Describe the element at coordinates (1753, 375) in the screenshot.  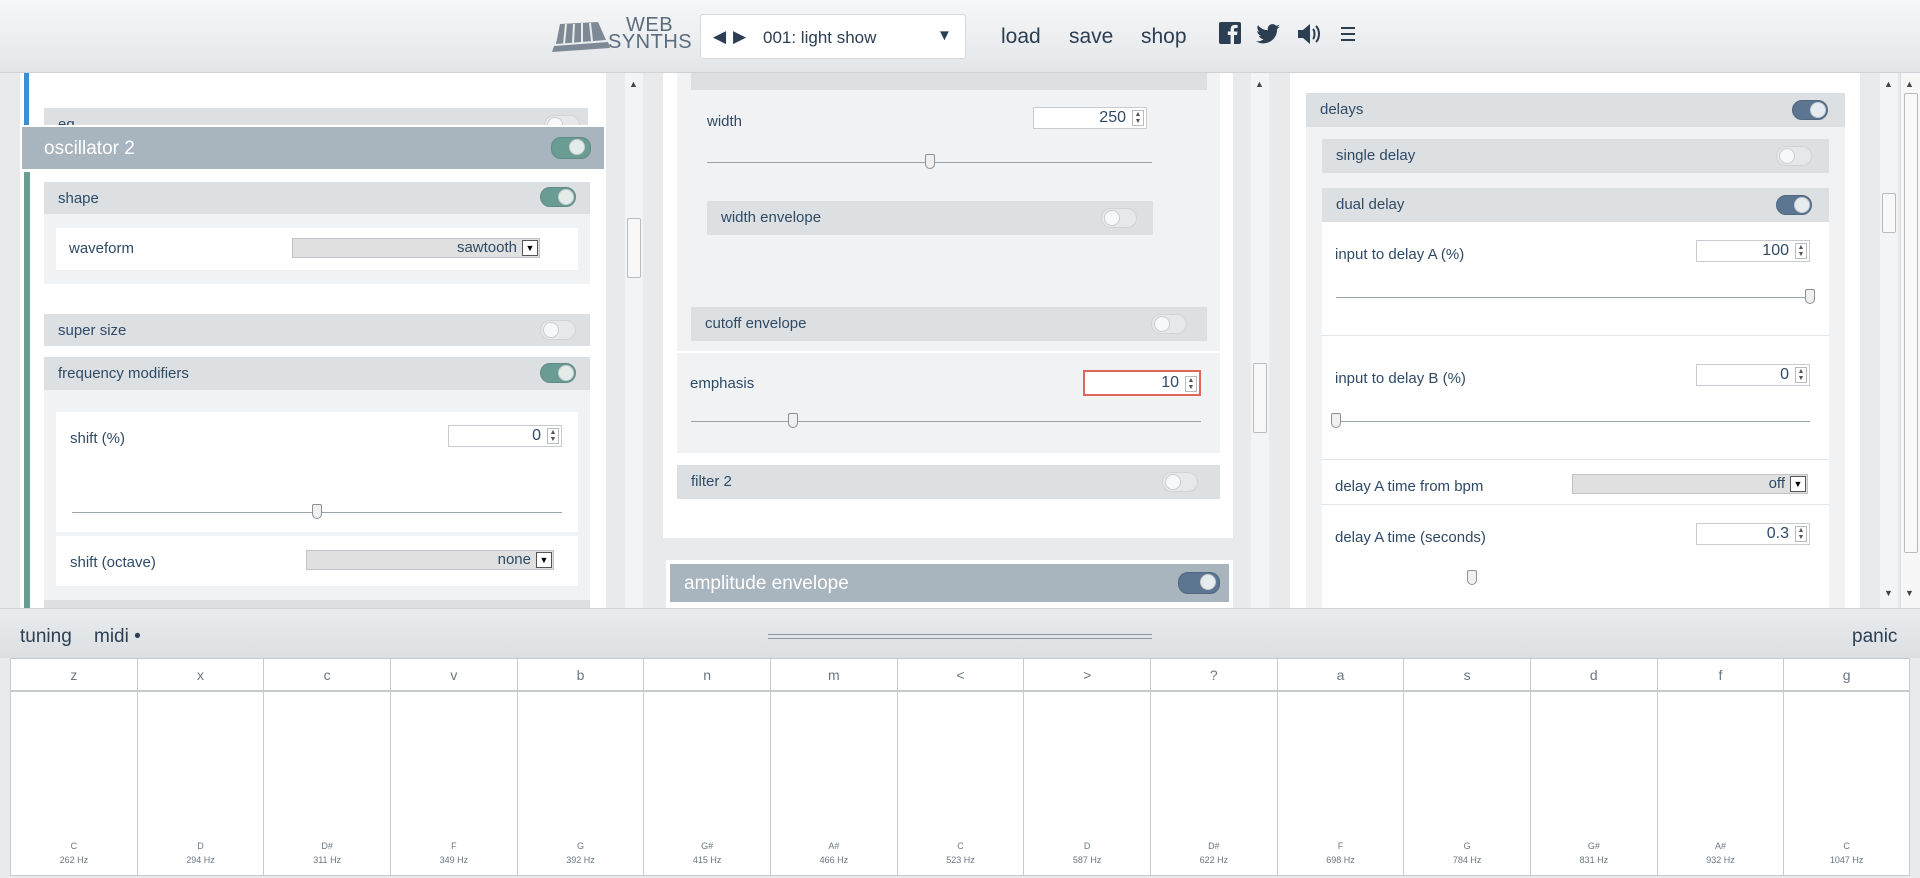
I see `input-b-input: 0 ▲ ▼` at that location.